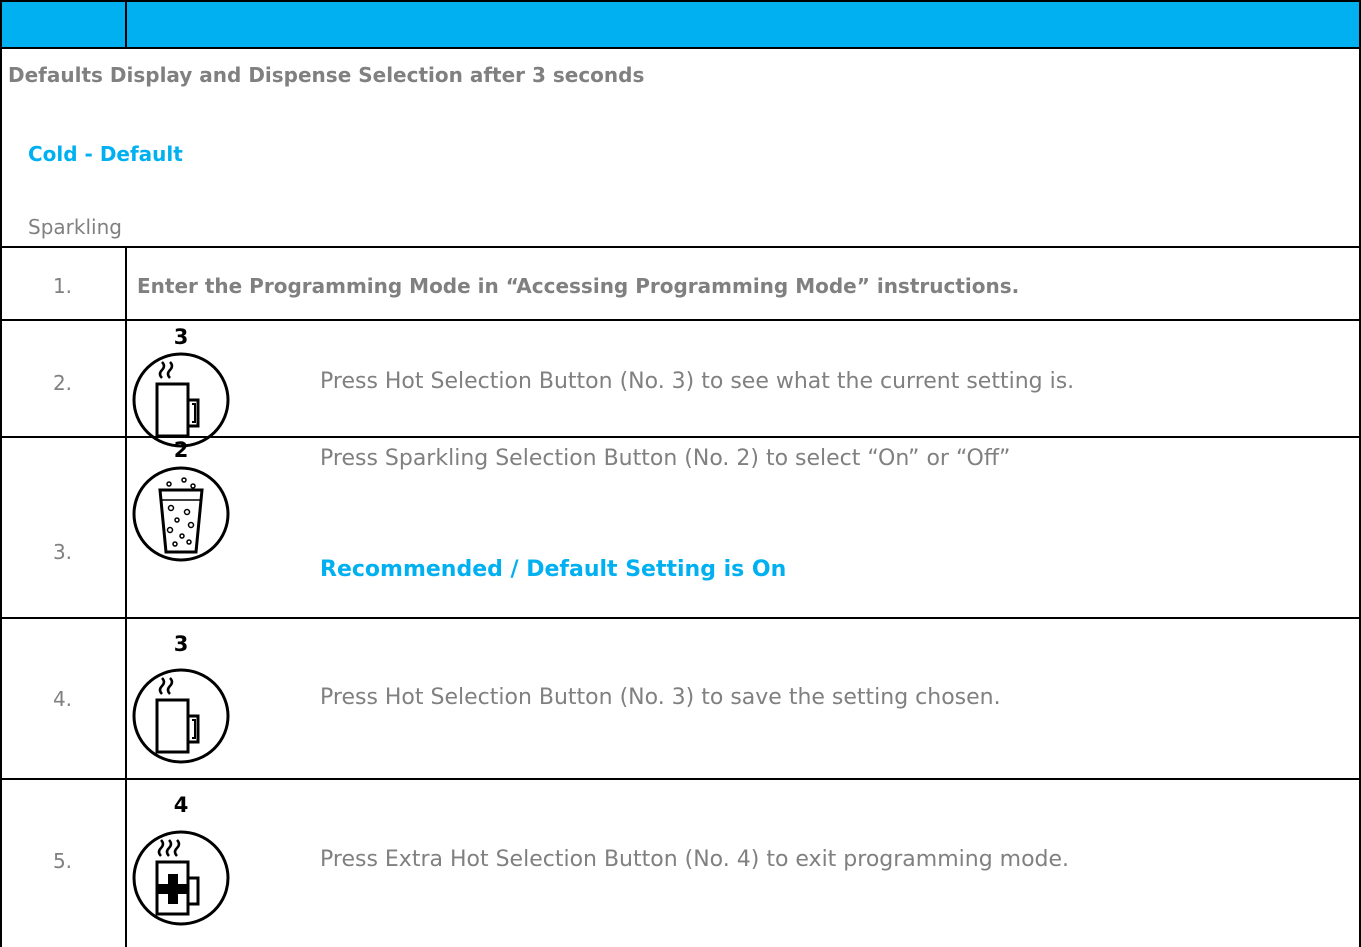 The width and height of the screenshot is (1361, 947). Describe the element at coordinates (62, 383) in the screenshot. I see `step-number: 2.` at that location.